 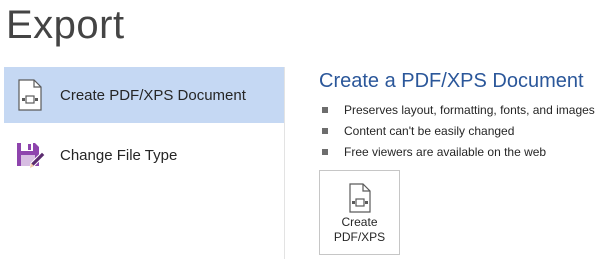 What do you see at coordinates (451, 81) in the screenshot?
I see `section-title: Create a PDF/XPS Document` at bounding box center [451, 81].